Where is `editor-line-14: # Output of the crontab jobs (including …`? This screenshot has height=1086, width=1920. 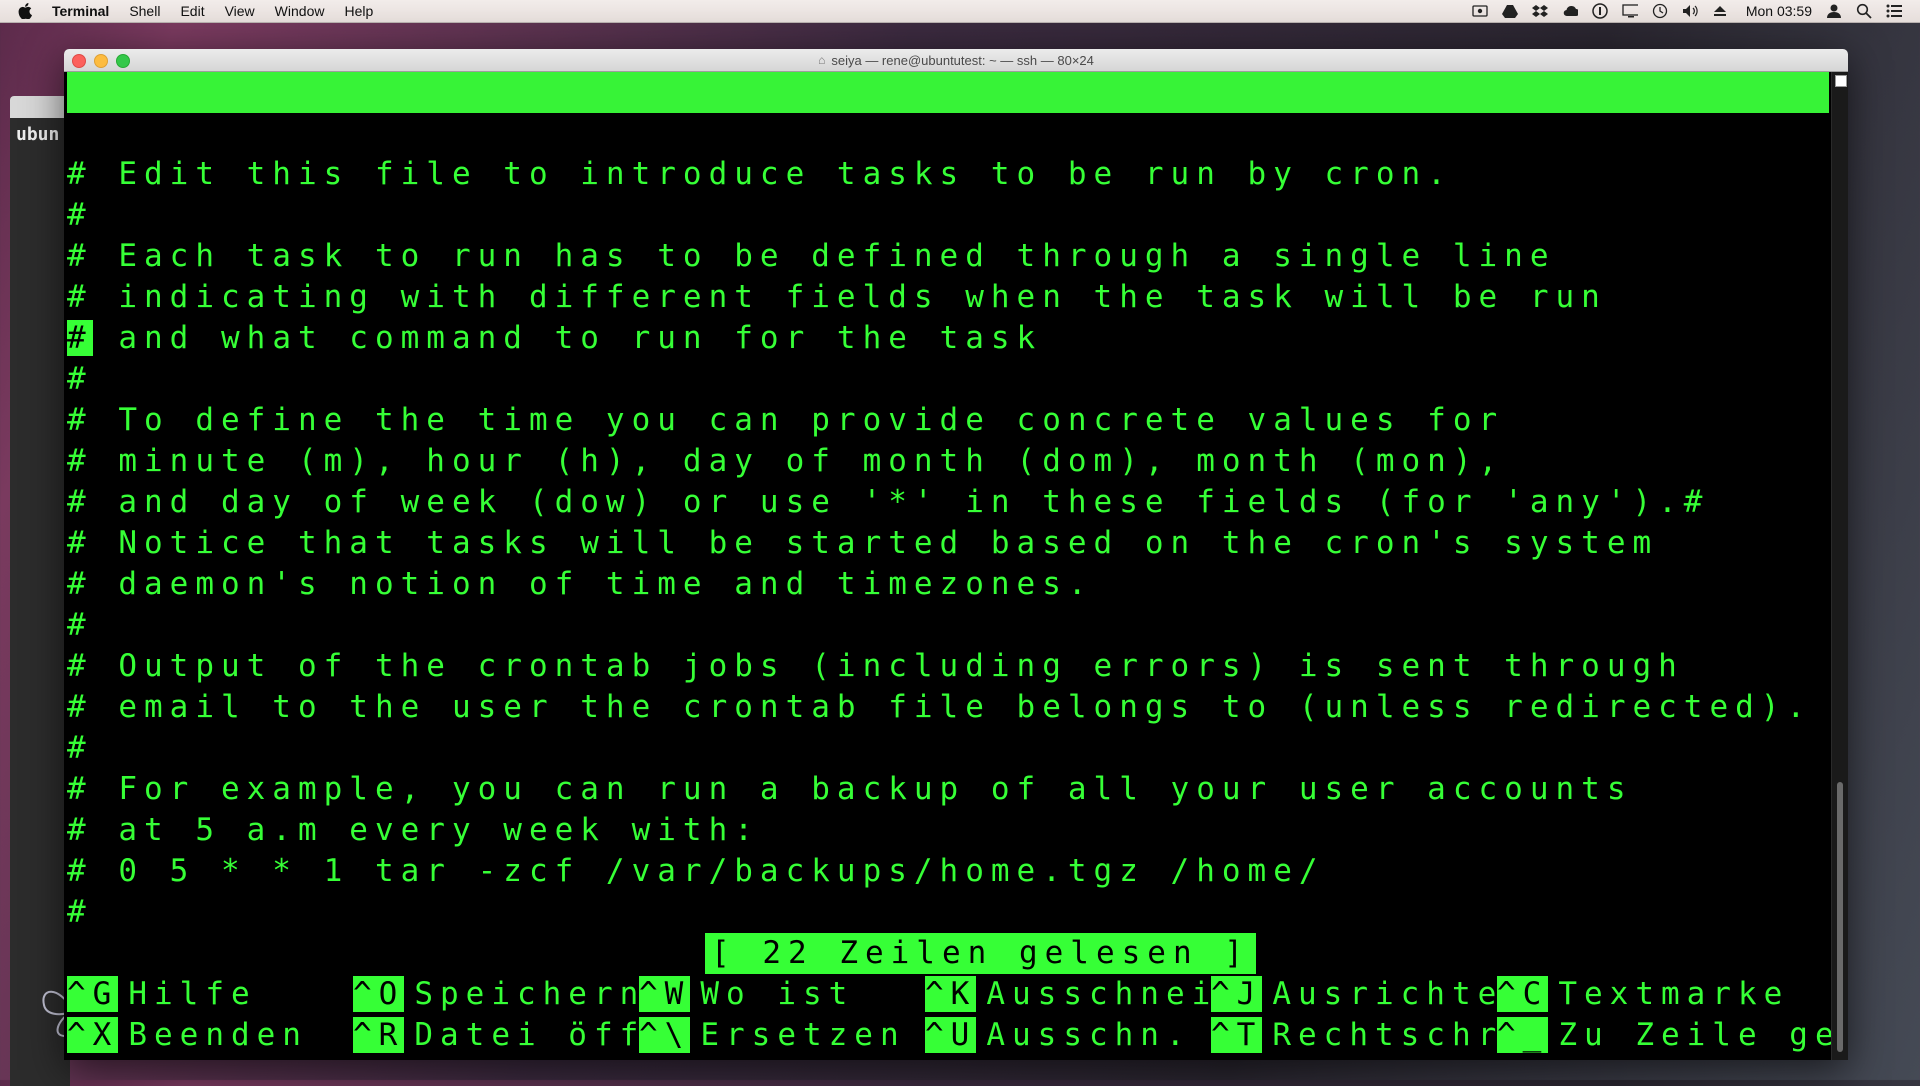 editor-line-14: # Output of the crontab jobs (including … is located at coordinates (875, 666).